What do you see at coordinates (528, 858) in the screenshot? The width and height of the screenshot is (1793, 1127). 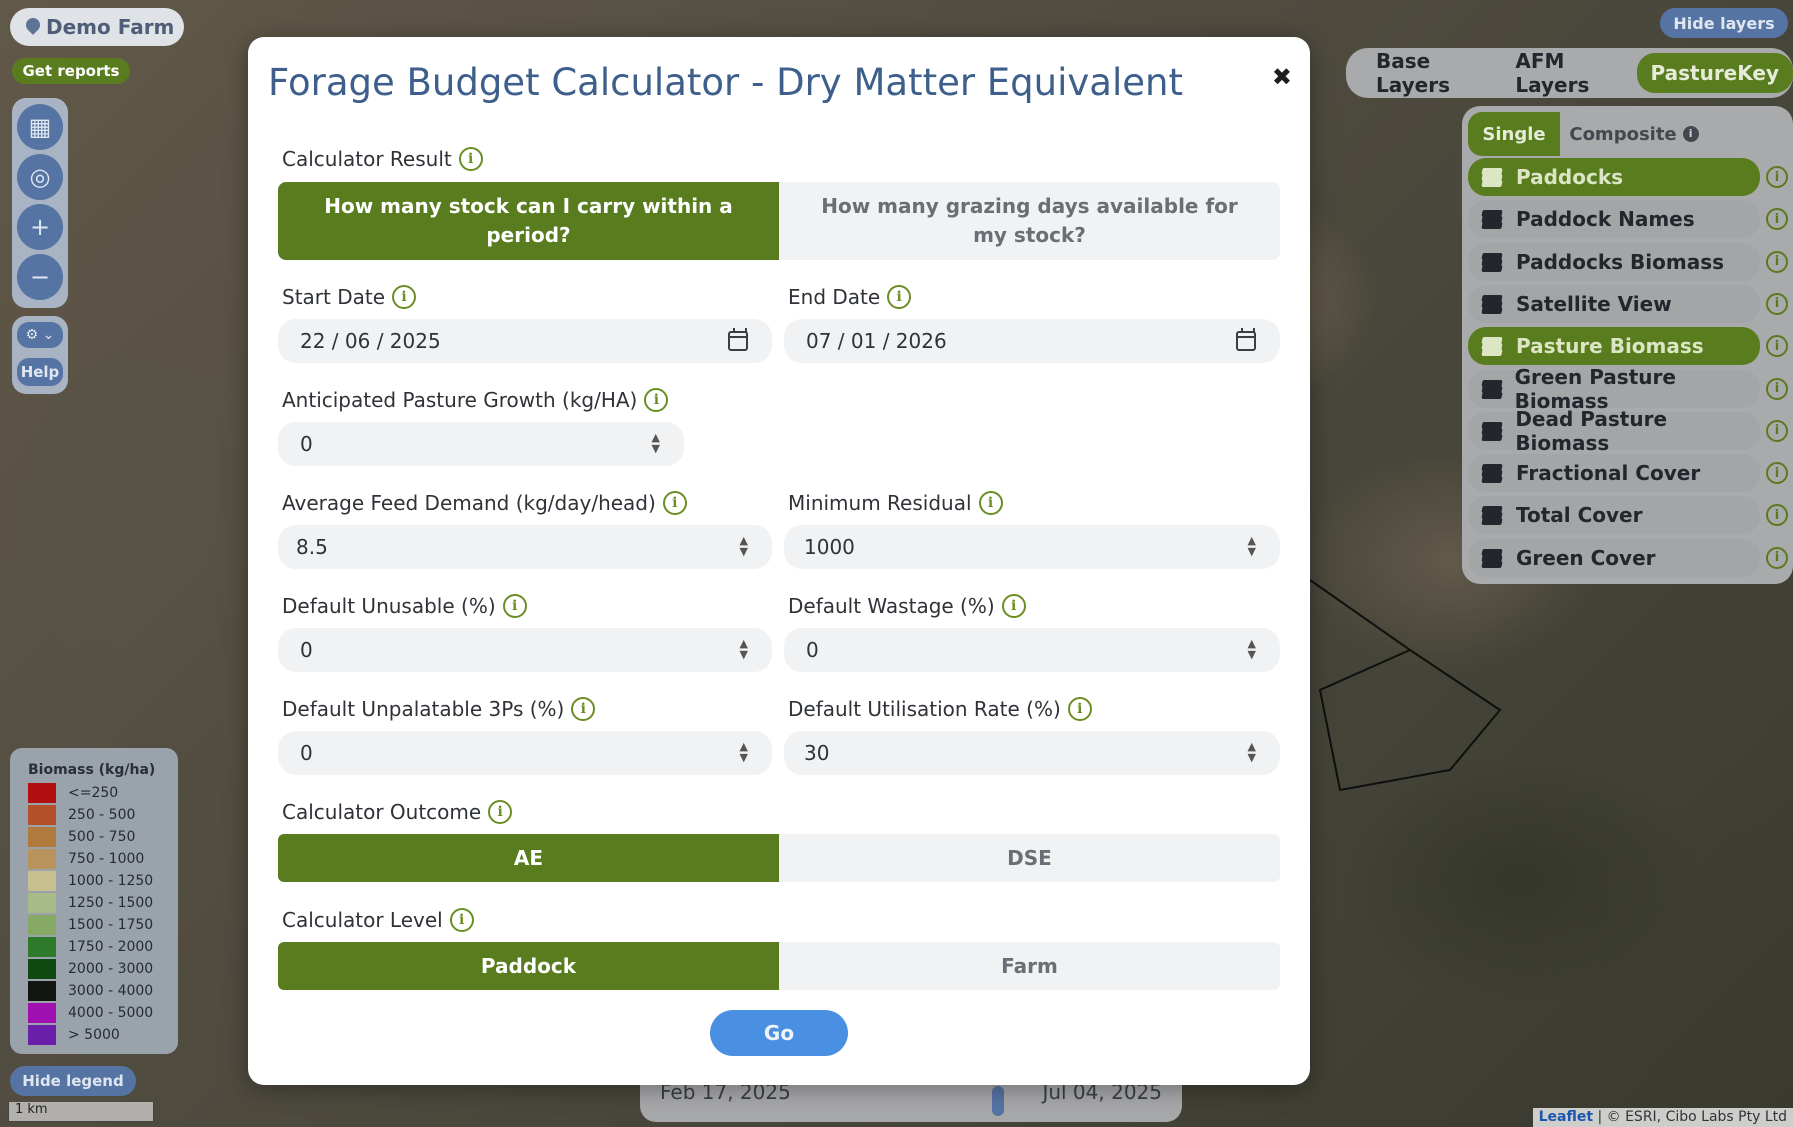 I see `outcome-option-ae: AE` at bounding box center [528, 858].